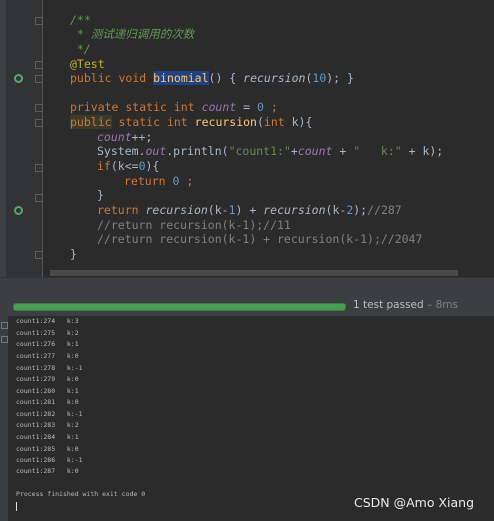  I want to click on code-line: /**, so click(80, 20).